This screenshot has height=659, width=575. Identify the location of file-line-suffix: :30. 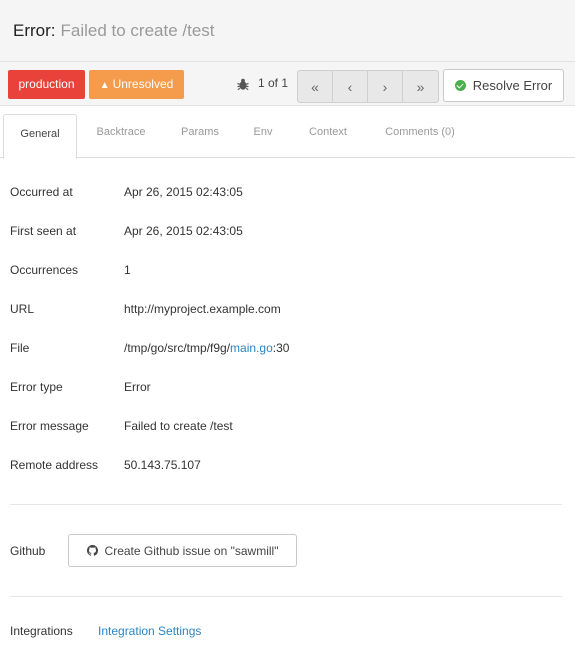
(281, 347).